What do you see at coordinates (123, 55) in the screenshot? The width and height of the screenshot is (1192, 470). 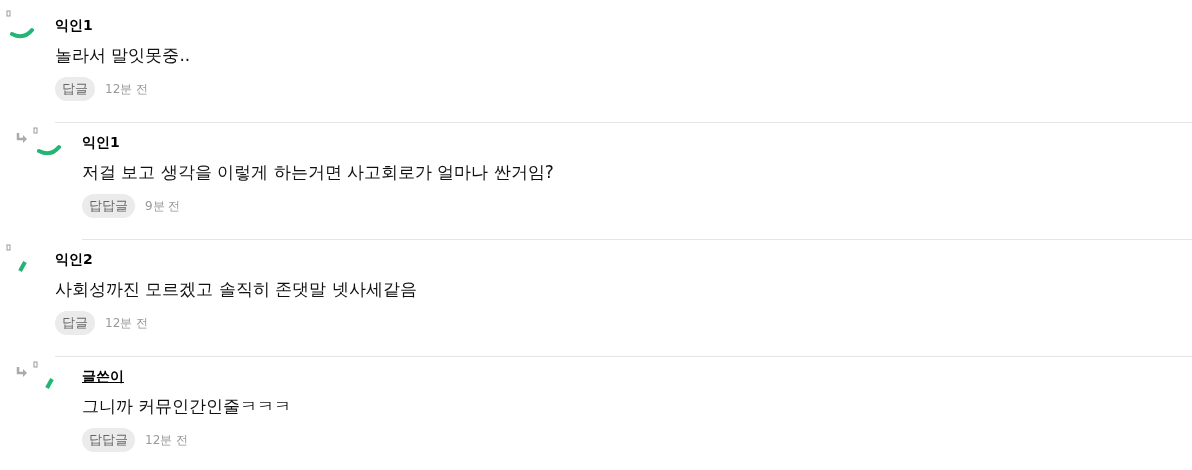 I see `comment-text: 놀라서 말잇못중..` at bounding box center [123, 55].